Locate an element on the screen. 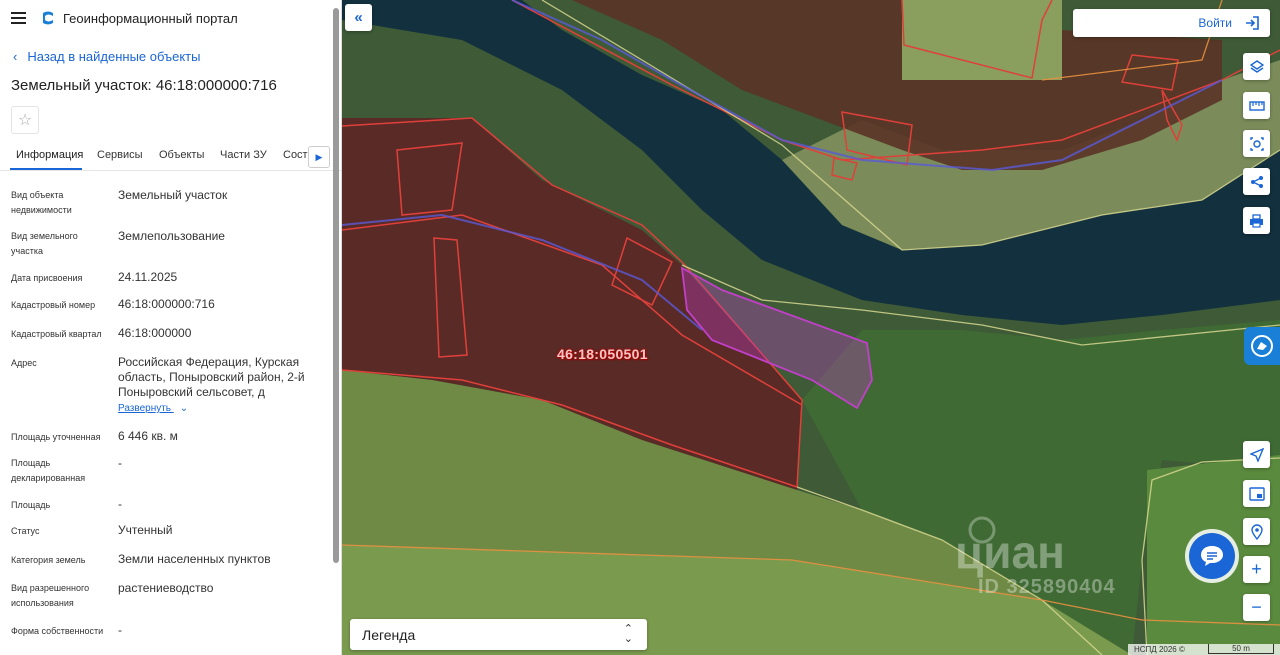 The width and height of the screenshot is (1280, 655). panel-scrollbar is located at coordinates (336, 285).